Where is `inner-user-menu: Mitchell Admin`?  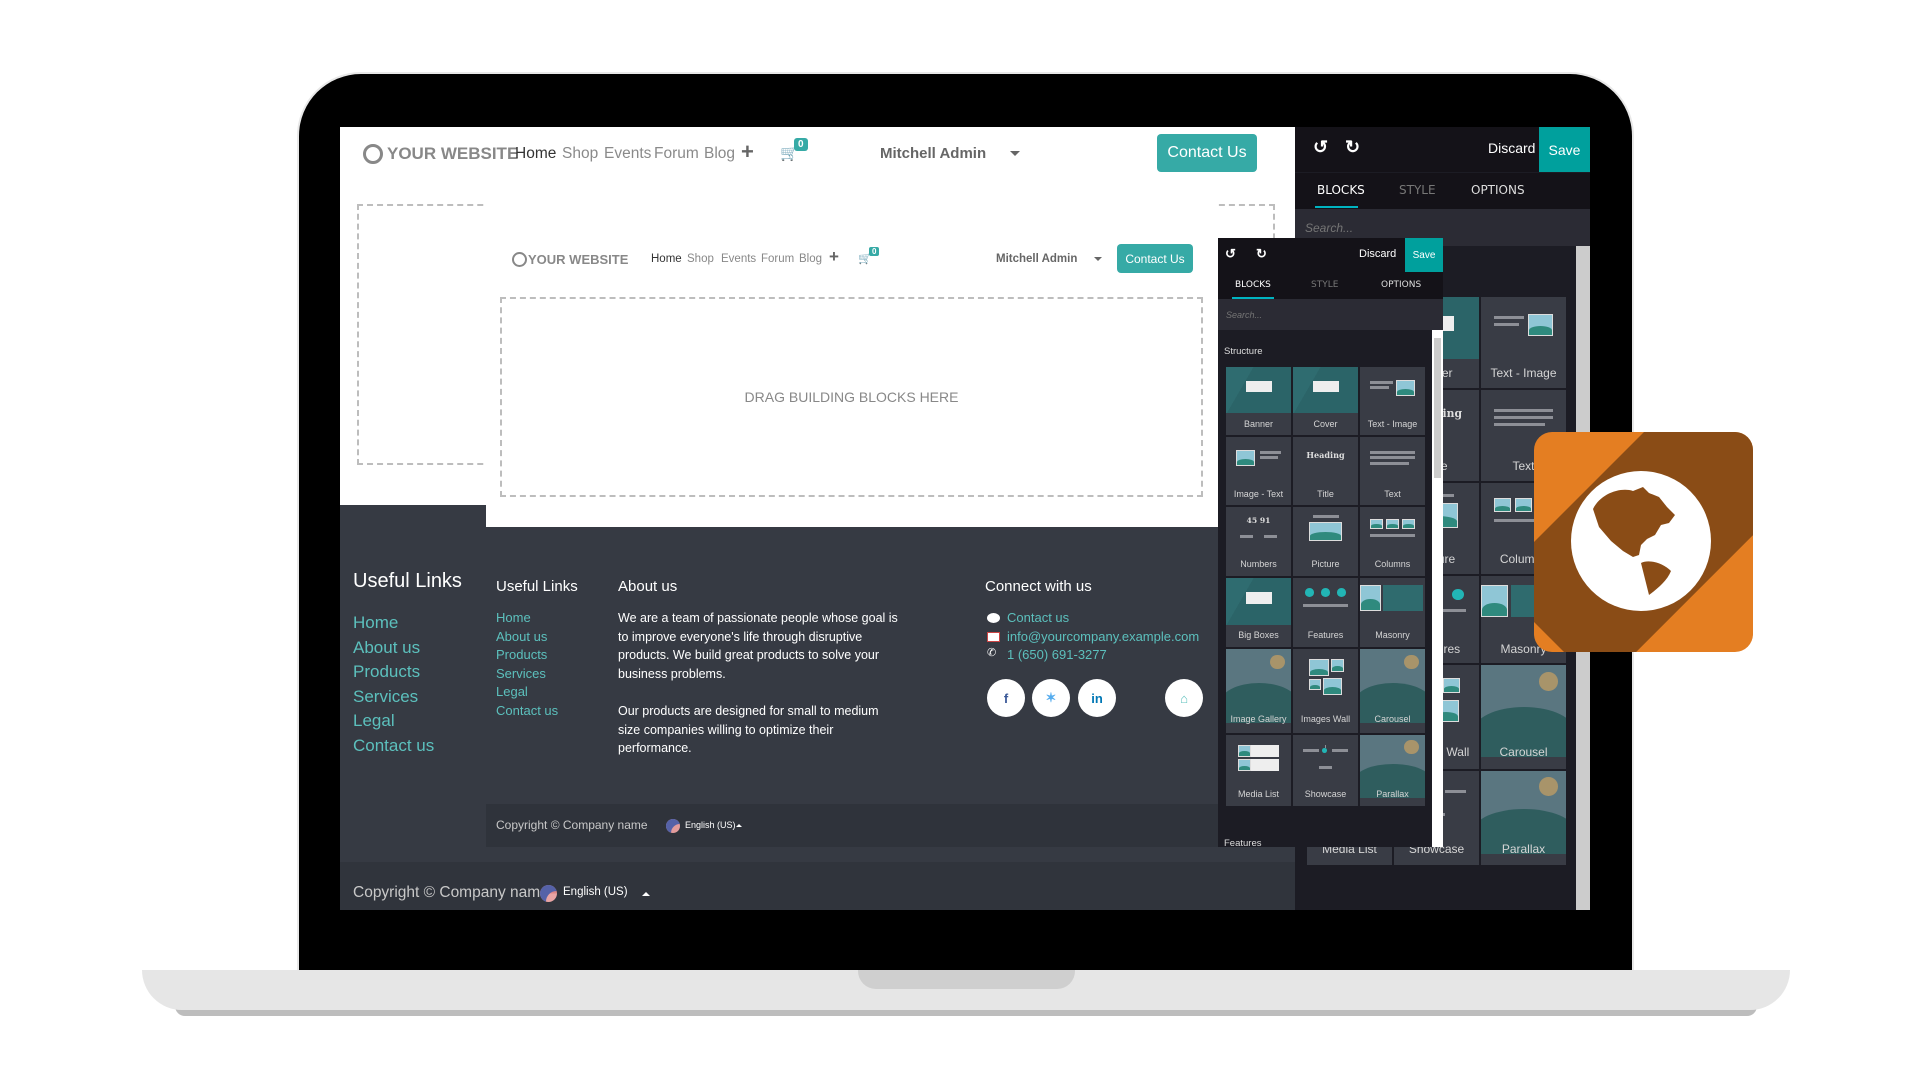 inner-user-menu: Mitchell Admin is located at coordinates (1036, 259).